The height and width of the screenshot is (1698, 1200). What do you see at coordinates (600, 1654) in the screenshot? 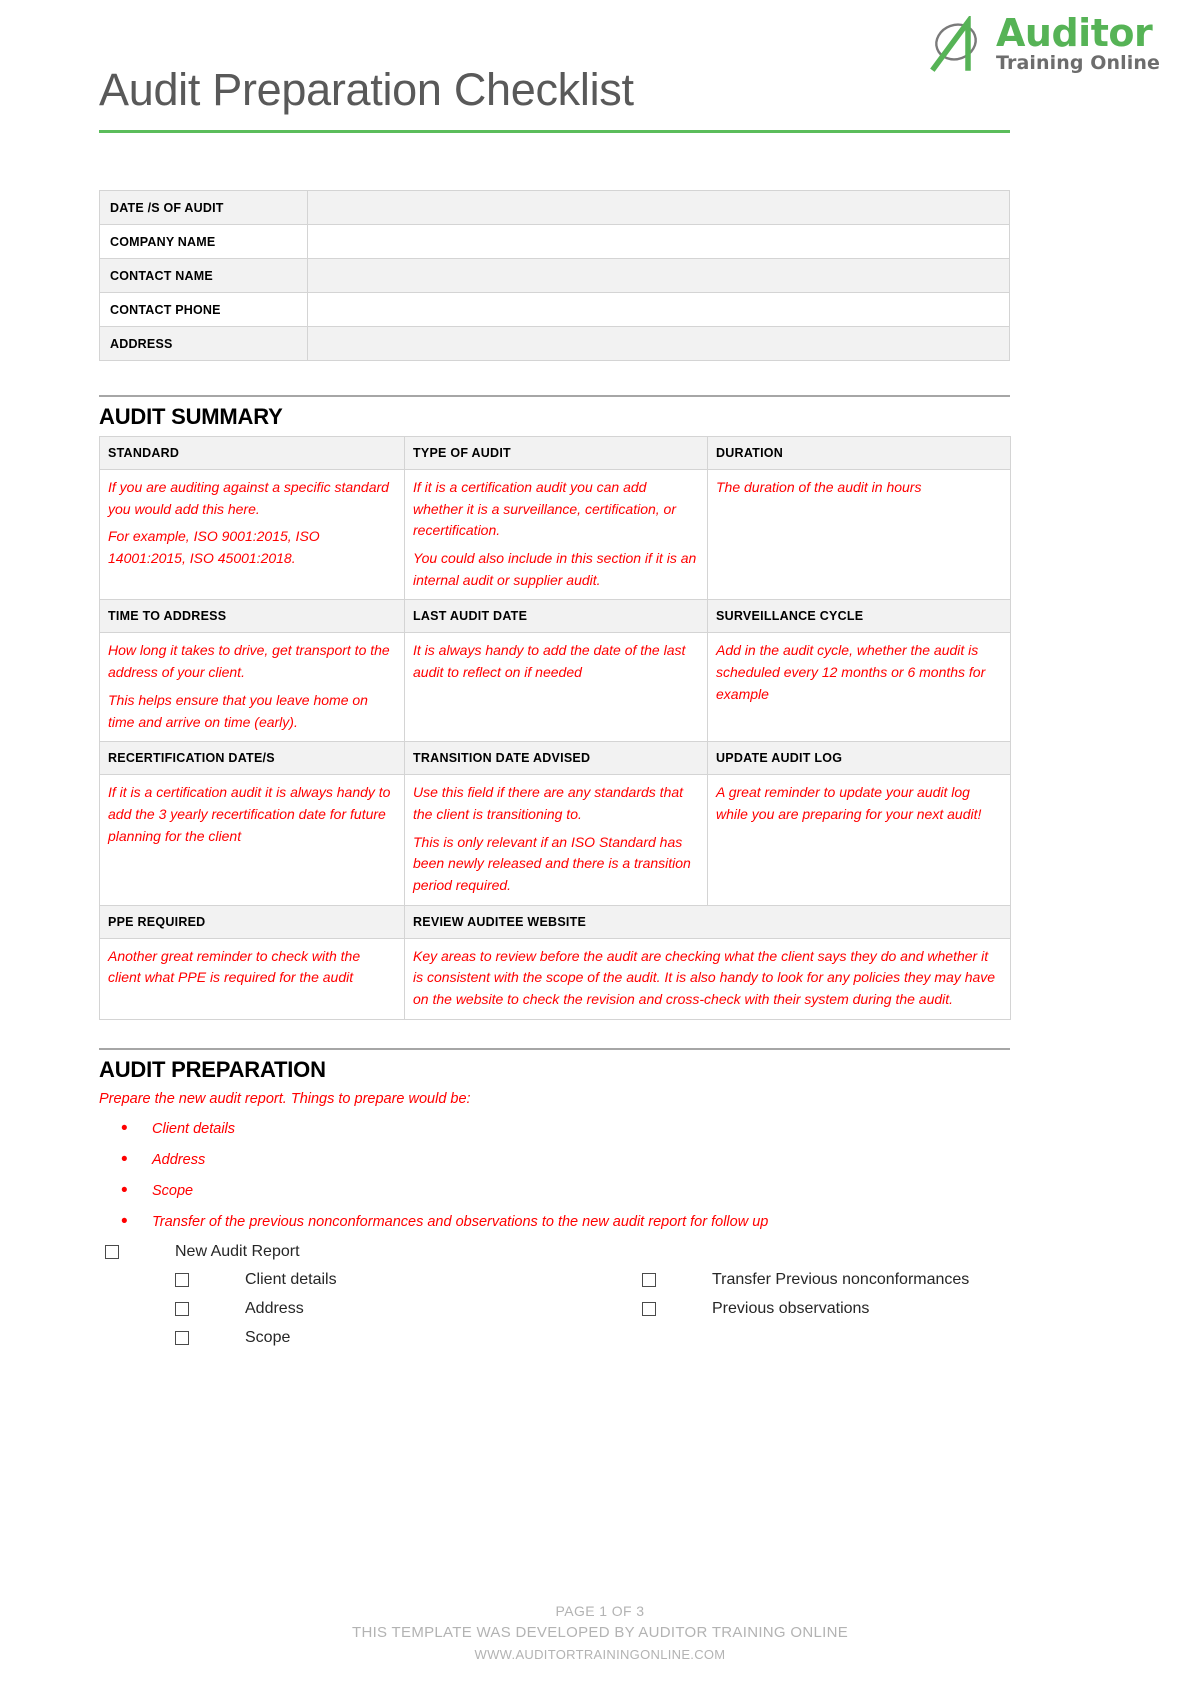
I see `footer-website: WWW.AUDITORTRAININGONLINE.COM` at bounding box center [600, 1654].